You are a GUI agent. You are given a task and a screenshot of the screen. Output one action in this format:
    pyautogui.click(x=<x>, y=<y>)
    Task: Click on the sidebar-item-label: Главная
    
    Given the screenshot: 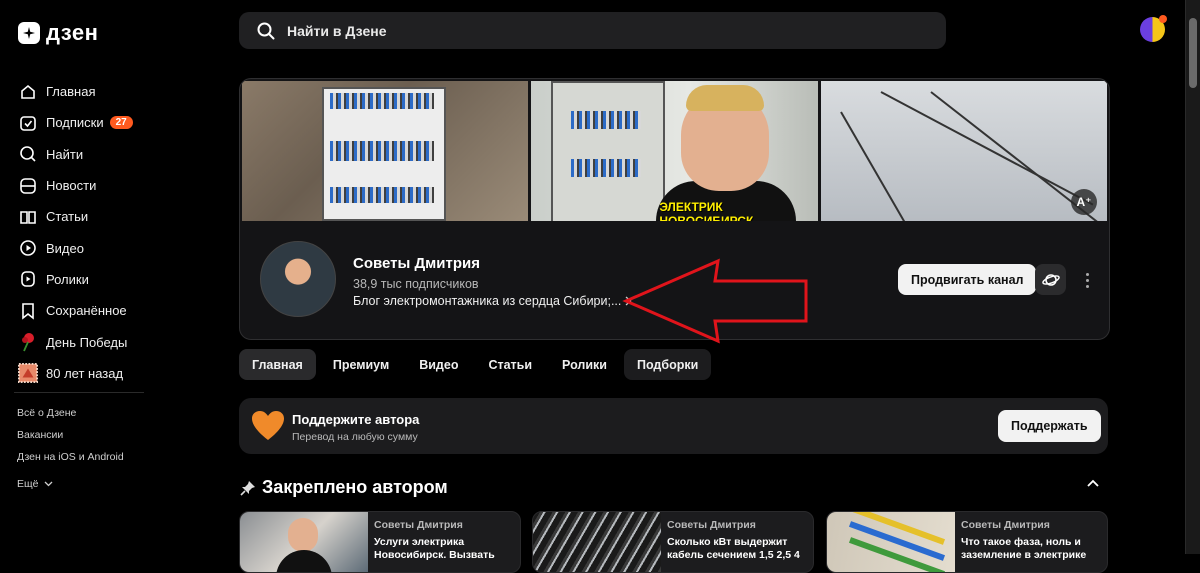 What is the action you would take?
    pyautogui.click(x=71, y=92)
    